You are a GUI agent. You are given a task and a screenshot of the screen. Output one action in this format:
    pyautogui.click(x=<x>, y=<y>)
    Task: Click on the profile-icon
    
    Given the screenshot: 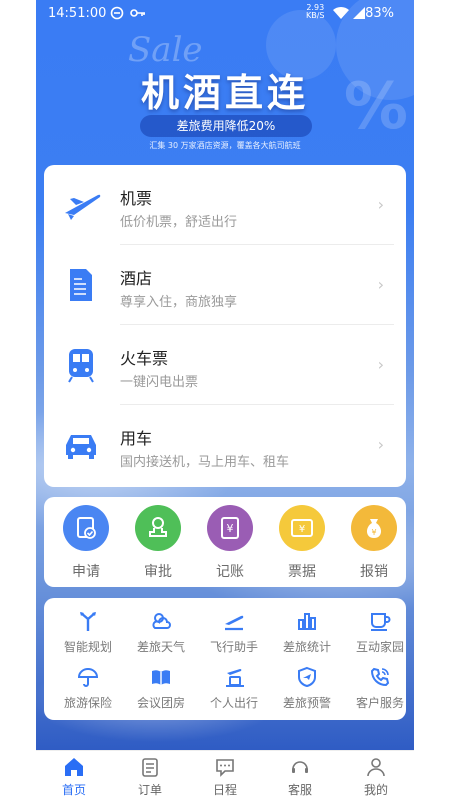 What is the action you would take?
    pyautogui.click(x=376, y=767)
    